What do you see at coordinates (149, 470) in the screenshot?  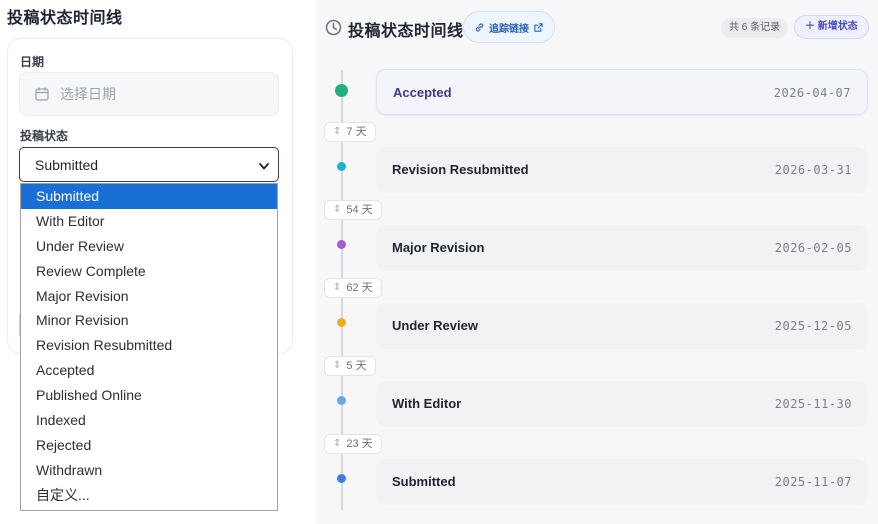 I see `status-option: Withdrawn` at bounding box center [149, 470].